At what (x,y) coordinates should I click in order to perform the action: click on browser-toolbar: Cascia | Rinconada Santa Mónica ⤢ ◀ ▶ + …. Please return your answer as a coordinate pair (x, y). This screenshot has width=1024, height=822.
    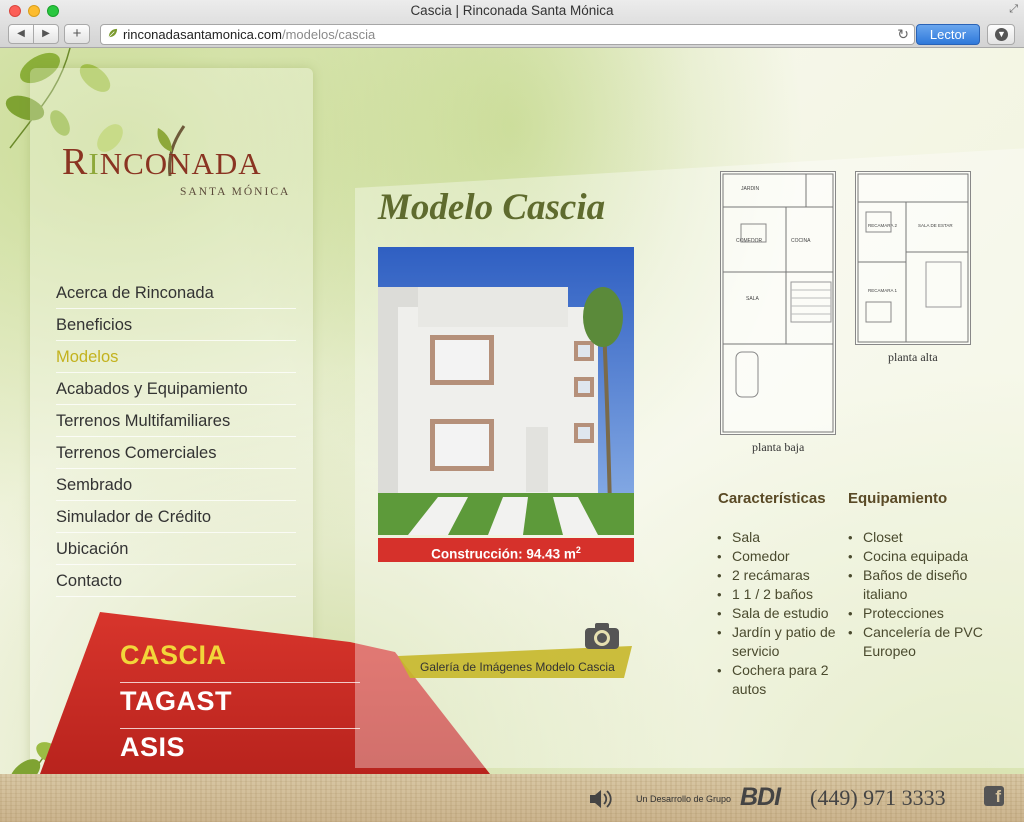
    Looking at the image, I should click on (512, 24).